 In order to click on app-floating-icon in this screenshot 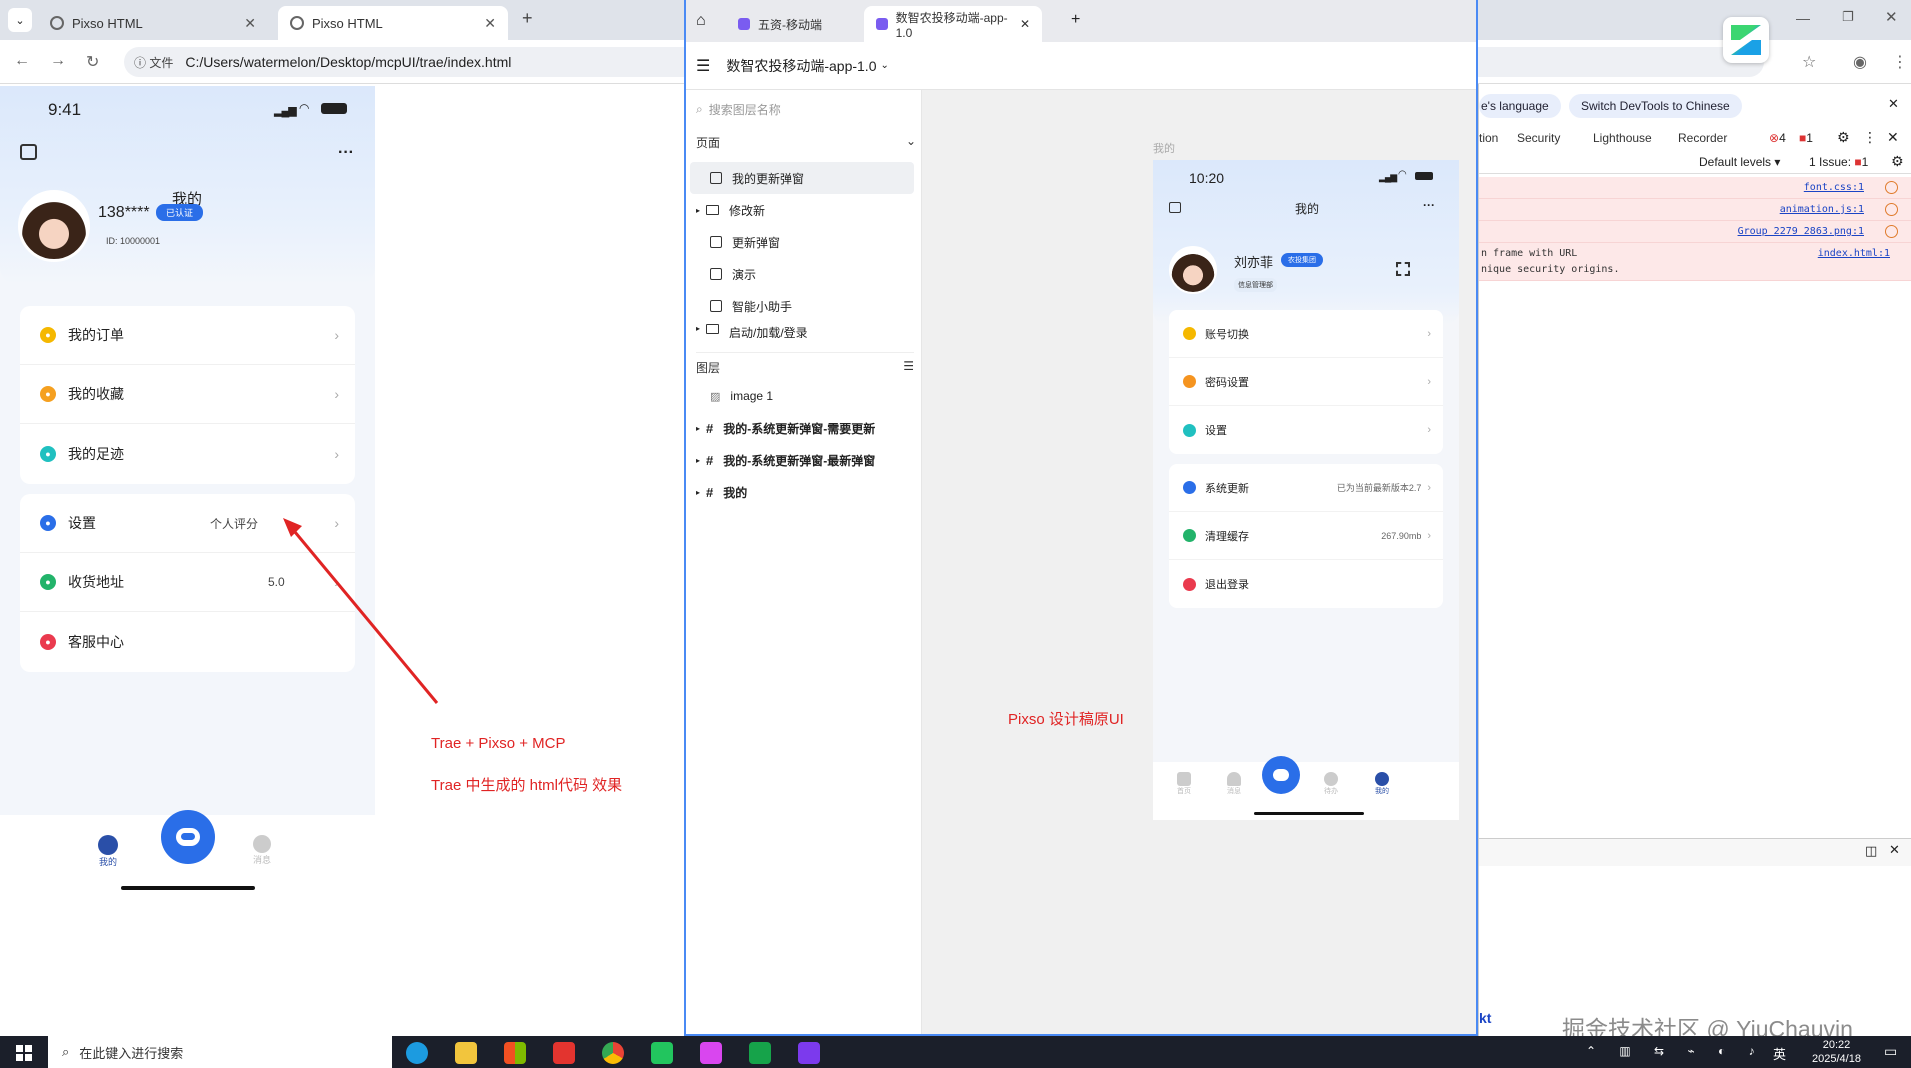, I will do `click(1746, 40)`.